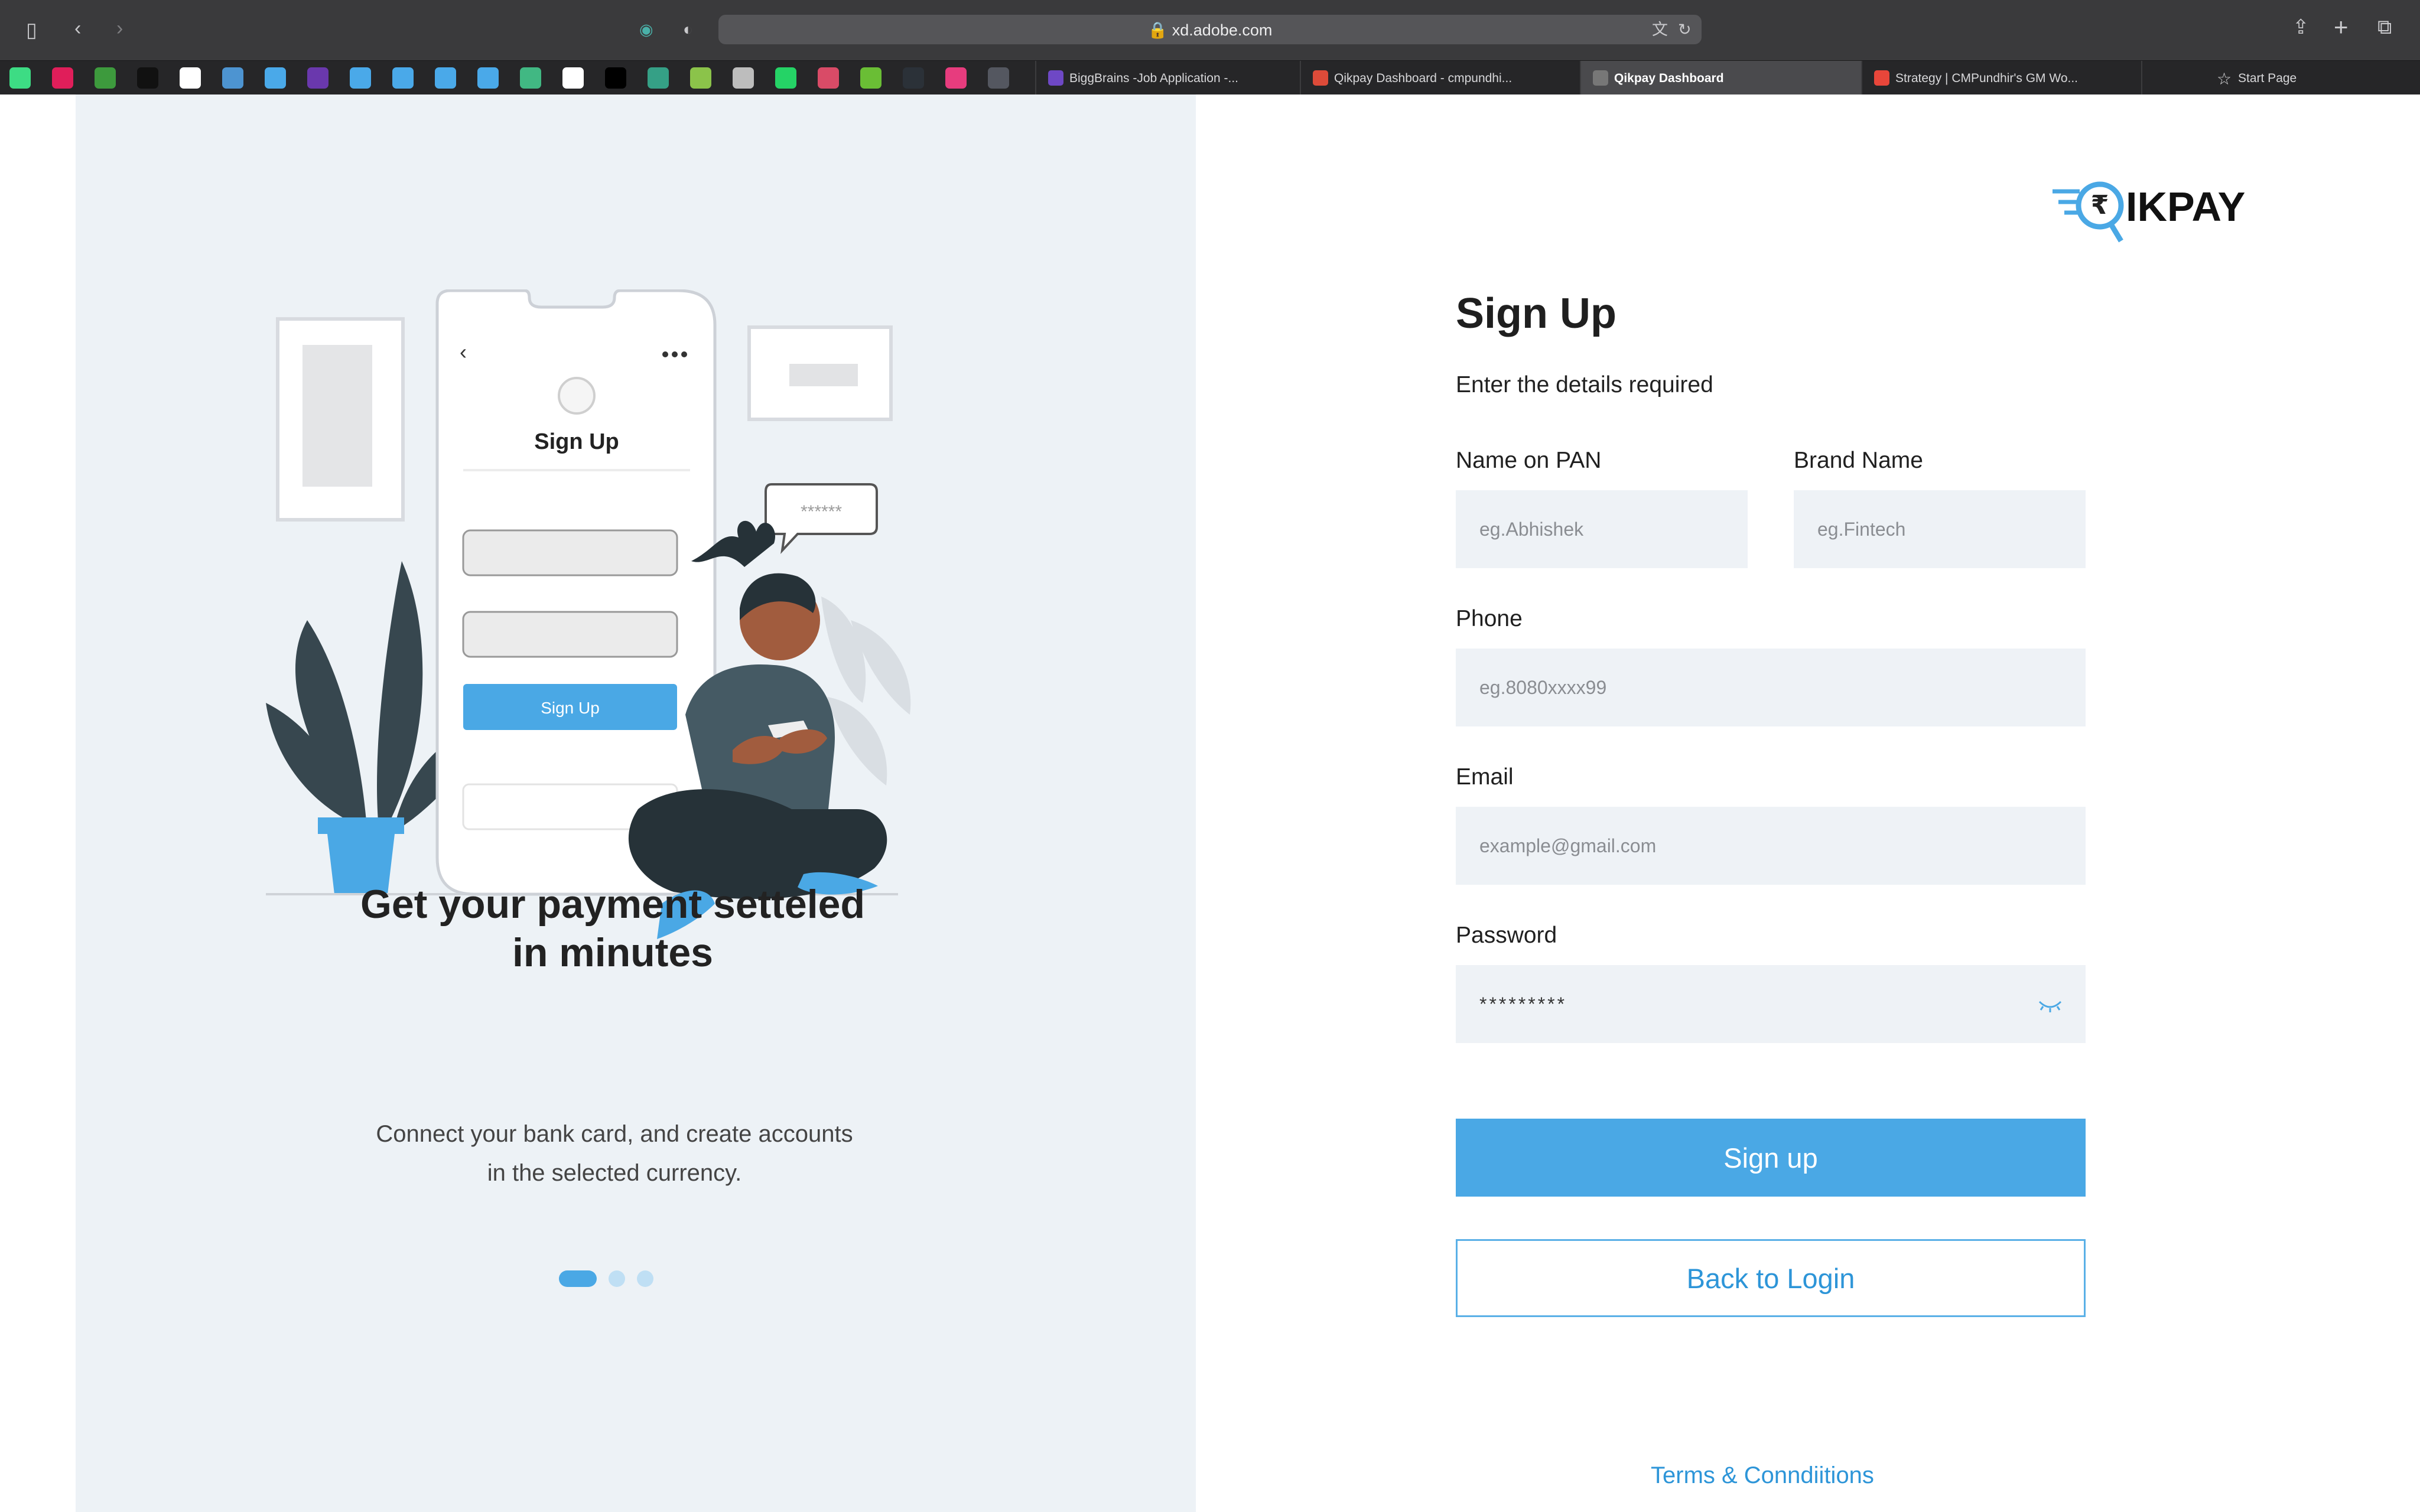  Describe the element at coordinates (317, 78) in the screenshot. I see `flutter-dark-favicon` at that location.